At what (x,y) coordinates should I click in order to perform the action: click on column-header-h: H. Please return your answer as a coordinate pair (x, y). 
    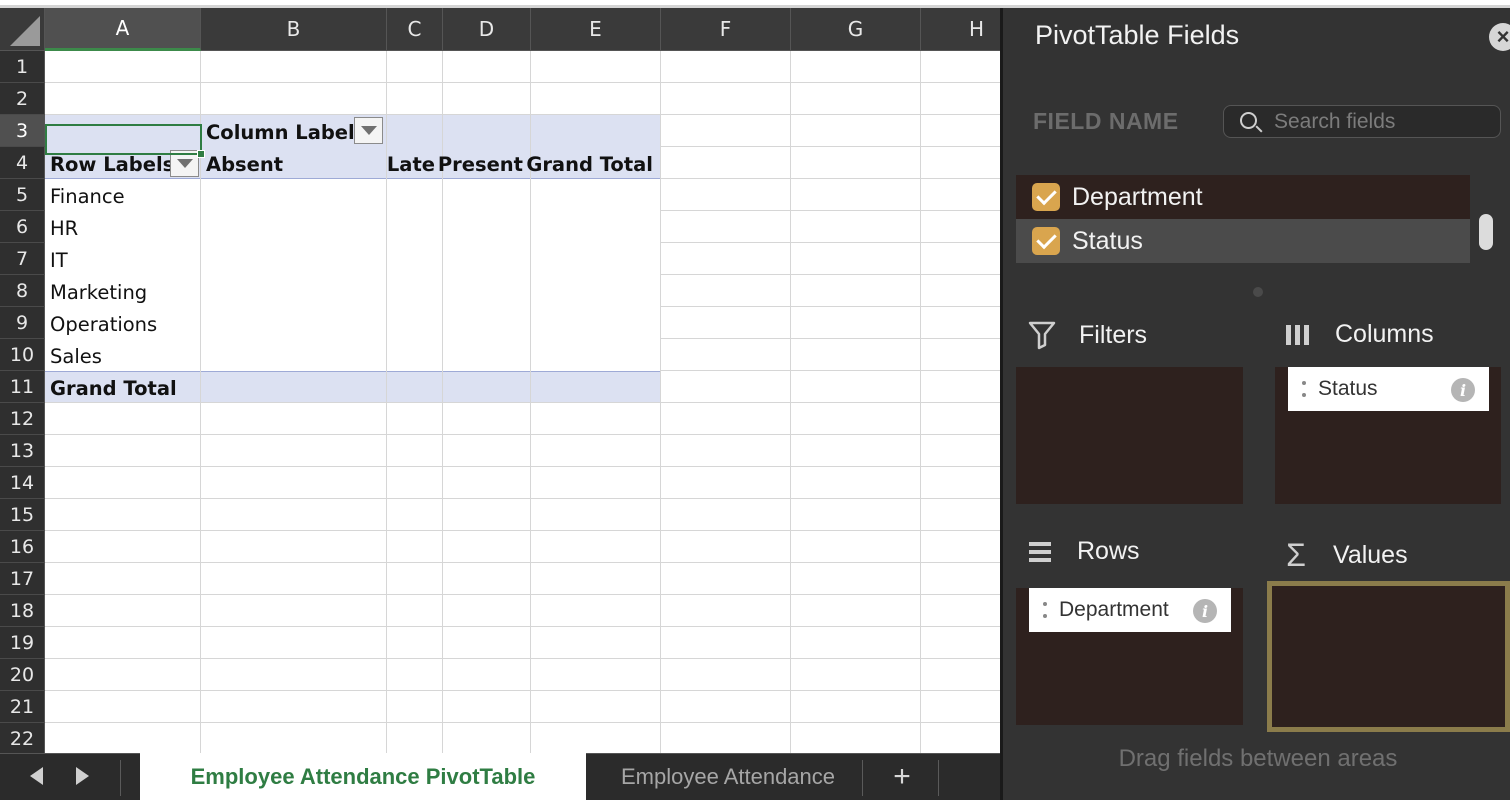
    Looking at the image, I should click on (960, 29).